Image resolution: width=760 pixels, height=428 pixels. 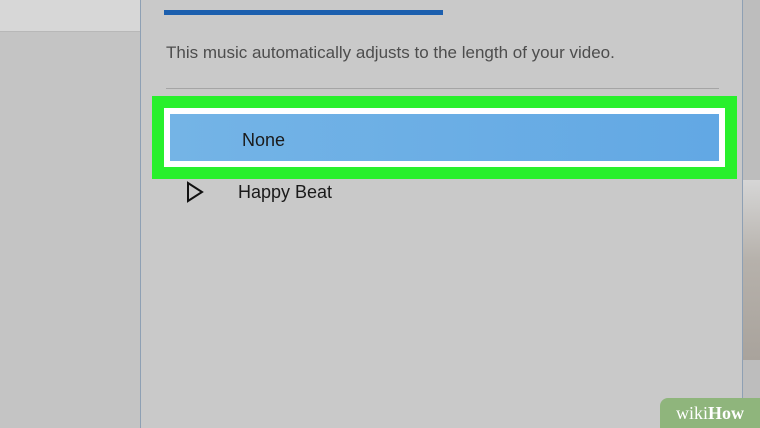 What do you see at coordinates (442, 88) in the screenshot?
I see `divider` at bounding box center [442, 88].